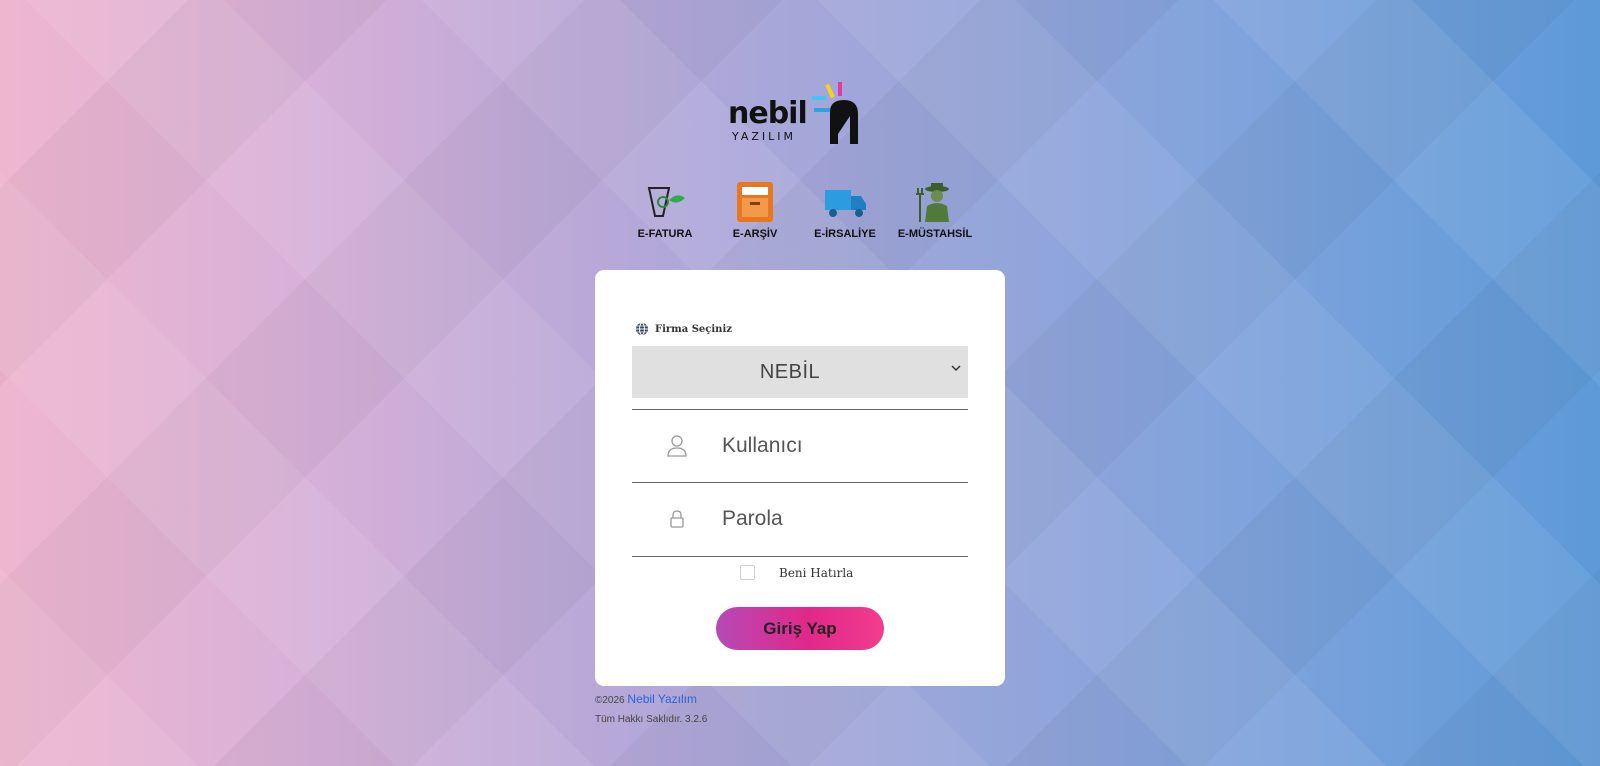  I want to click on chevron-down-icon, so click(956, 368).